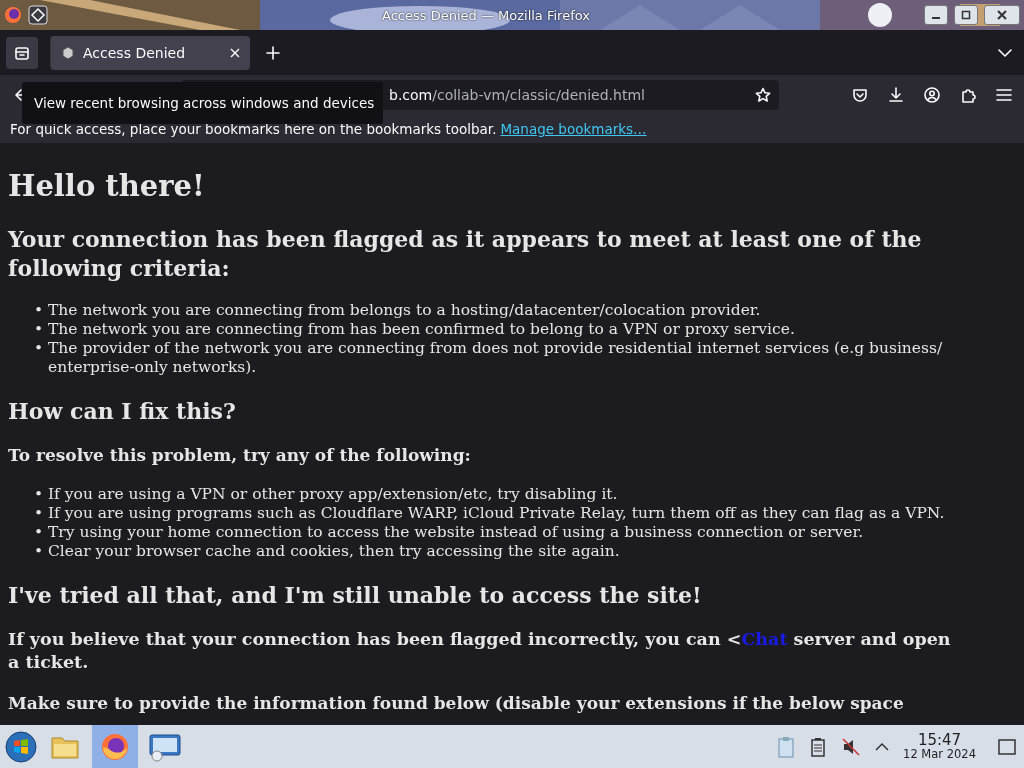 The width and height of the screenshot is (1024, 768). What do you see at coordinates (517, 95) in the screenshot?
I see `url-text: b.com/collab-vm/classic/denied.html` at bounding box center [517, 95].